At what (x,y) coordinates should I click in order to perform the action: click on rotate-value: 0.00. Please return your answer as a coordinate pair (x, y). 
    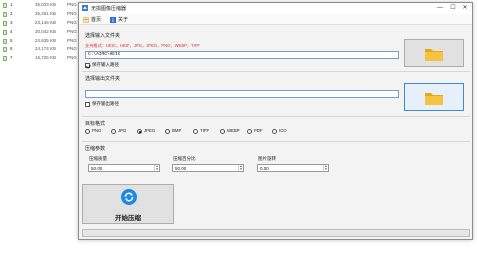
    Looking at the image, I should click on (264, 168).